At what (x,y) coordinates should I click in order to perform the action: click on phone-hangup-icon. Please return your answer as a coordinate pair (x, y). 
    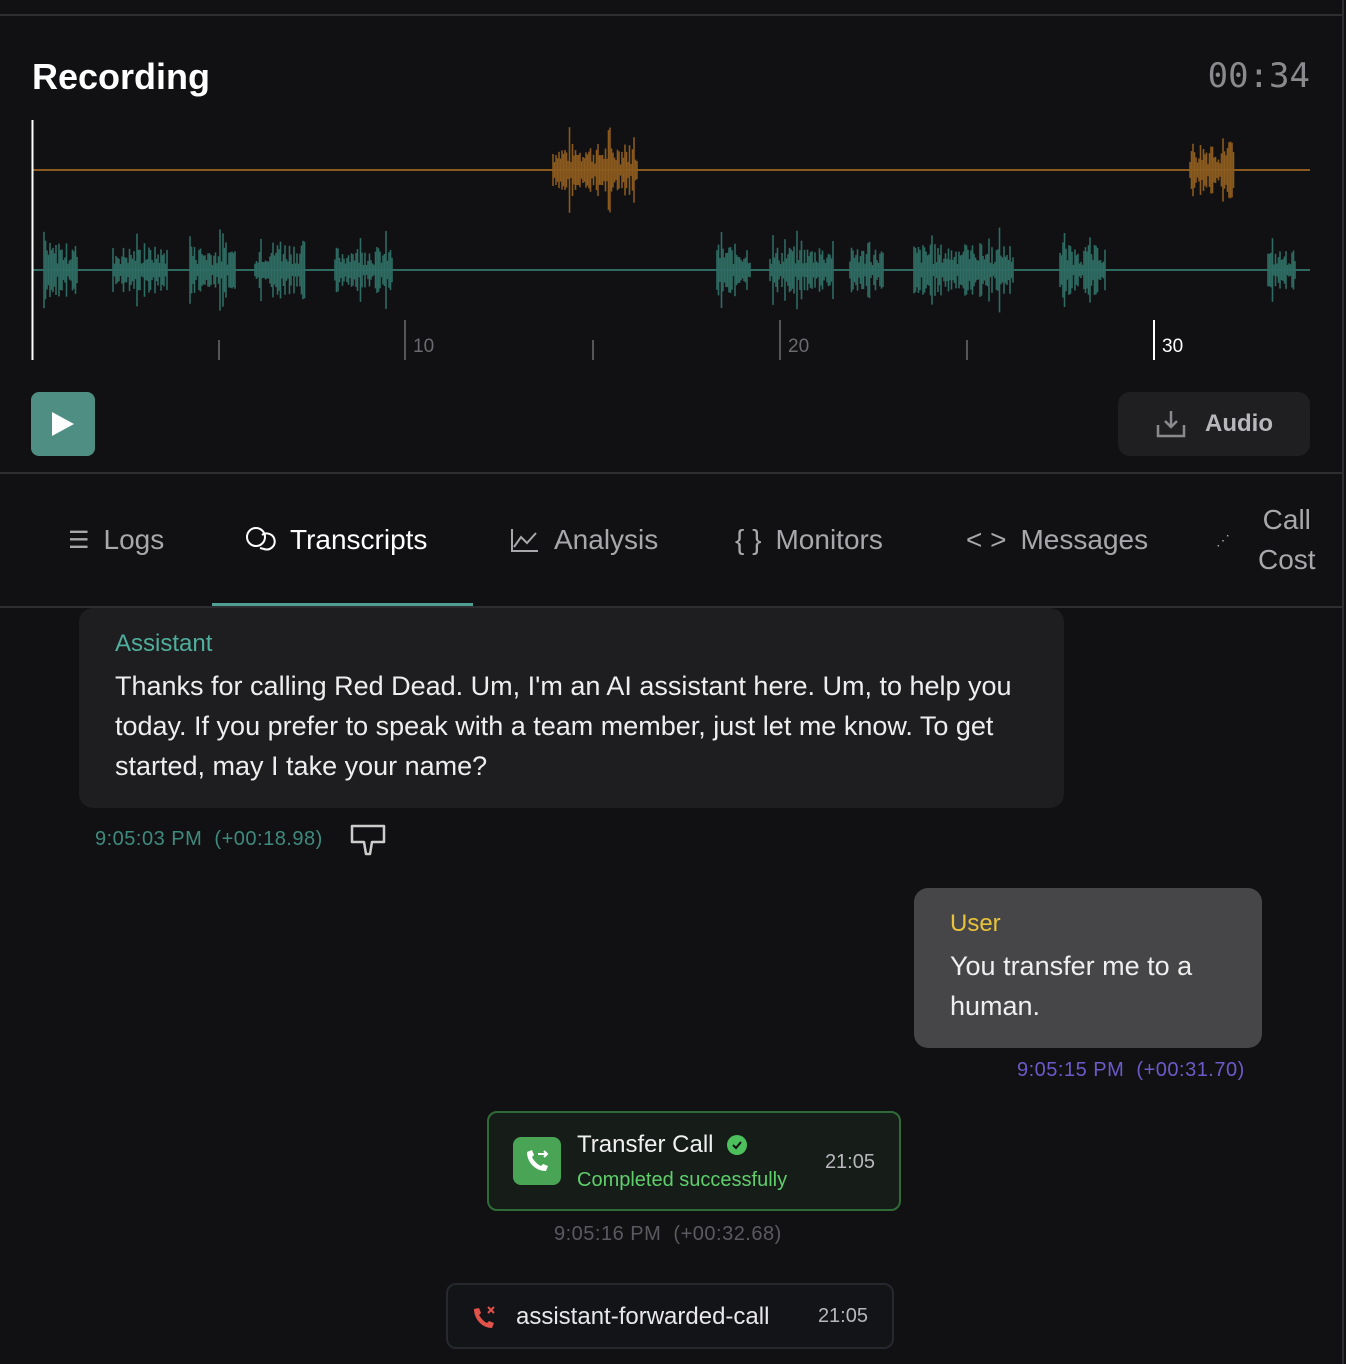
    Looking at the image, I should click on (484, 1317).